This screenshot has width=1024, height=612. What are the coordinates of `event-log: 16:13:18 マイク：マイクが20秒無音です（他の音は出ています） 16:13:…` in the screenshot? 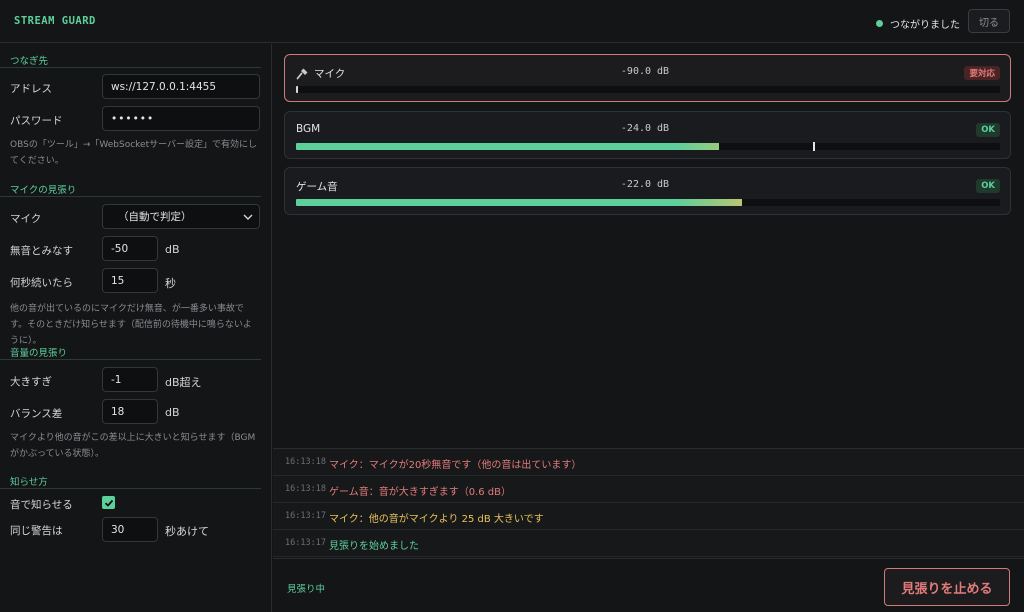 It's located at (648, 503).